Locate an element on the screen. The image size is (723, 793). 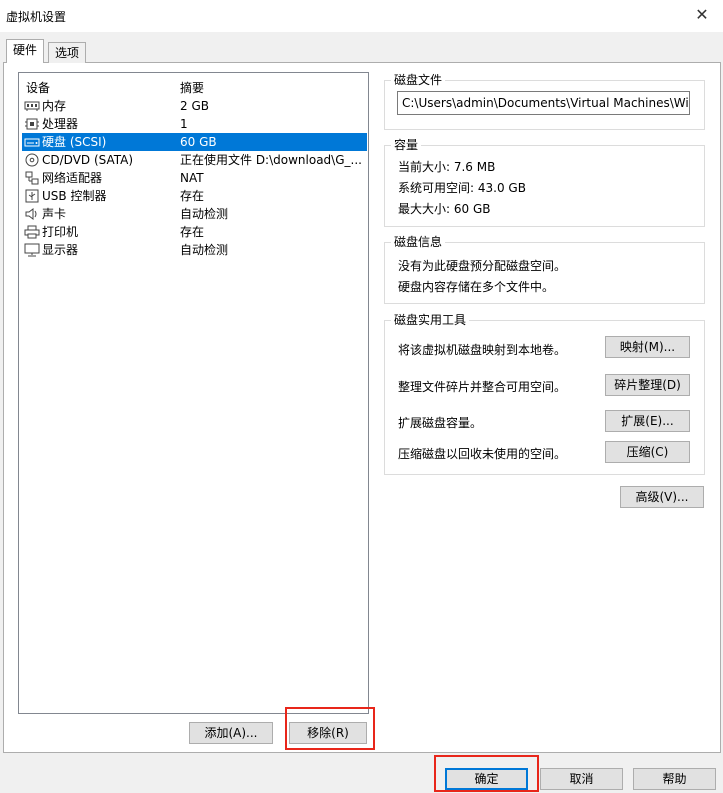
sound-card-icon is located at coordinates (32, 214).